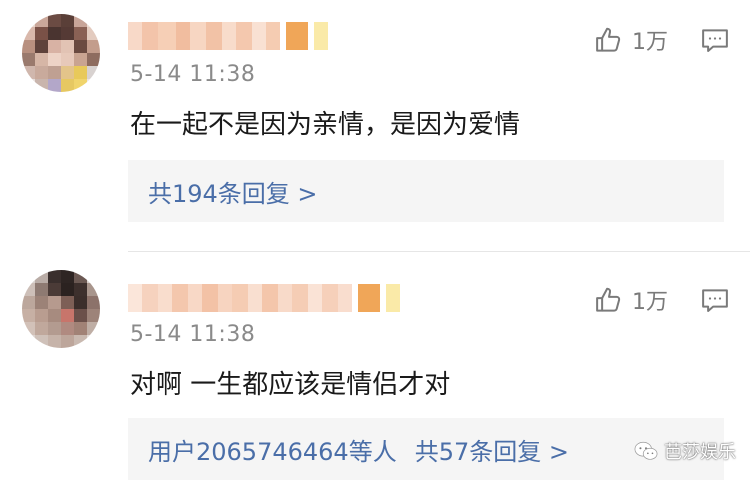  Describe the element at coordinates (700, 452) in the screenshot. I see `watermark-text: 芭莎娱乐` at that location.